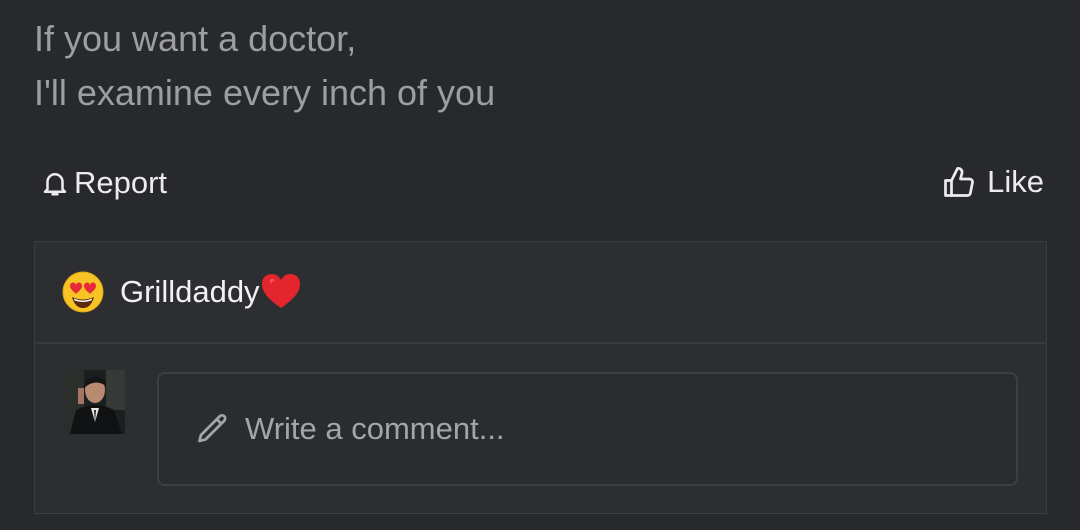 This screenshot has width=1080, height=530. Describe the element at coordinates (1015, 181) in the screenshot. I see `like-label: Like` at that location.